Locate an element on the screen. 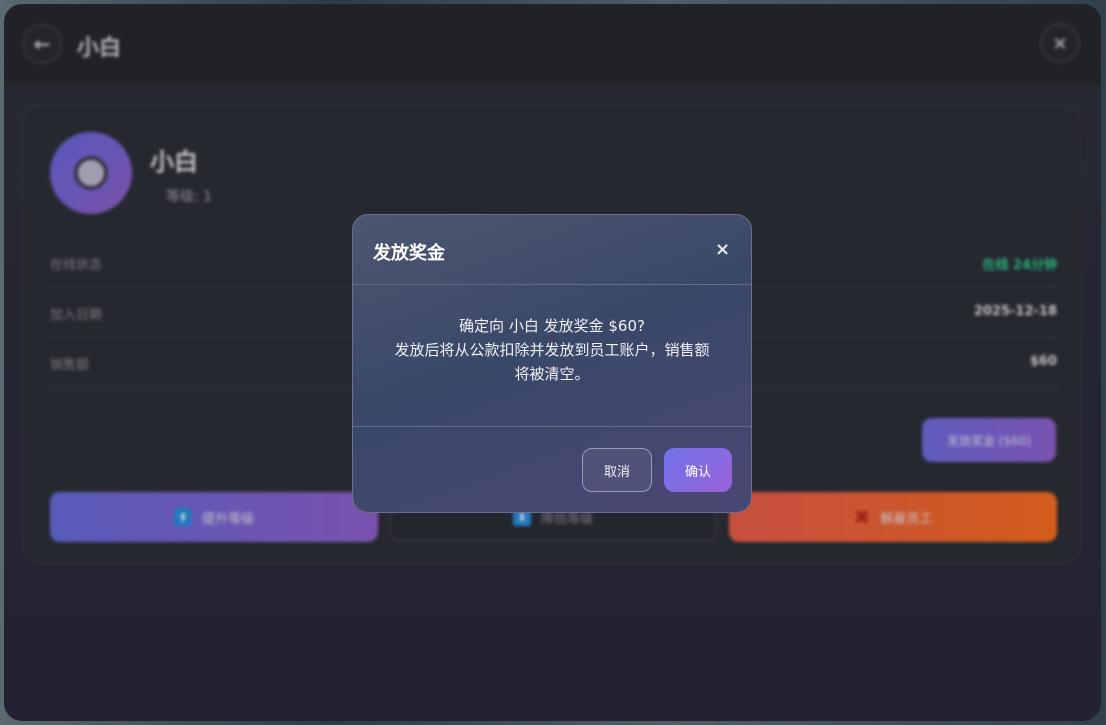 Image resolution: width=1106 pixels, height=725 pixels. dialog-close-button: × is located at coordinates (722, 249).